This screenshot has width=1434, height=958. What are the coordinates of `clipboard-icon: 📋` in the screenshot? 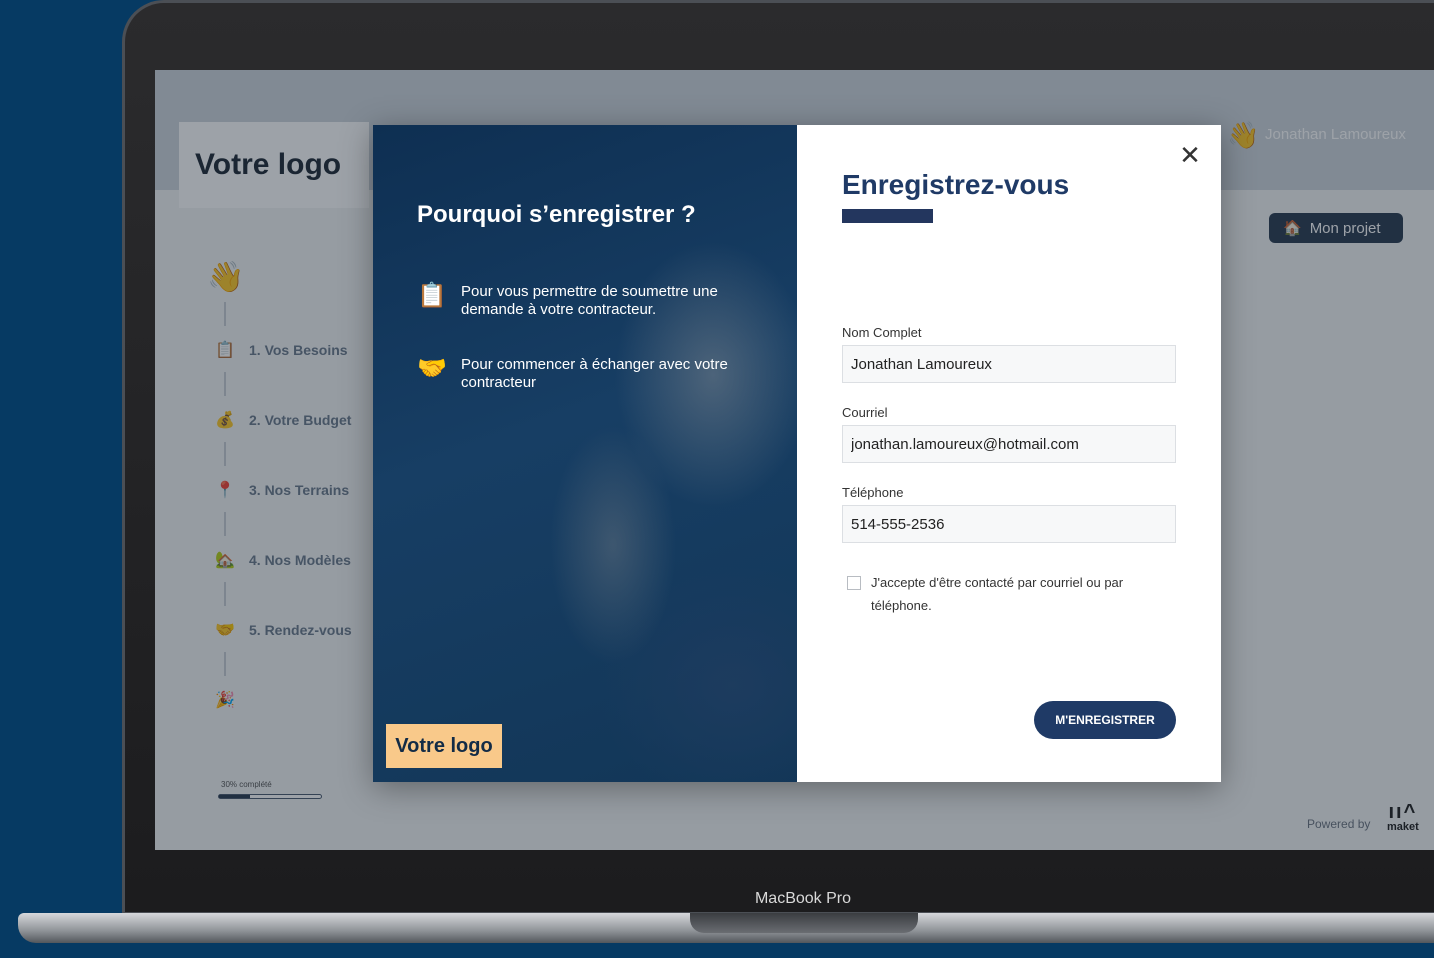 It's located at (432, 295).